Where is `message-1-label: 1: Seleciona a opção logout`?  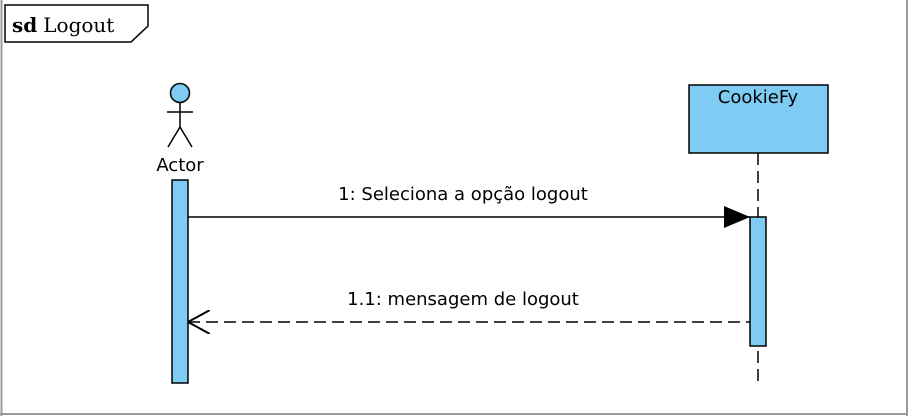
message-1-label: 1: Seleciona a opção logout is located at coordinates (463, 194).